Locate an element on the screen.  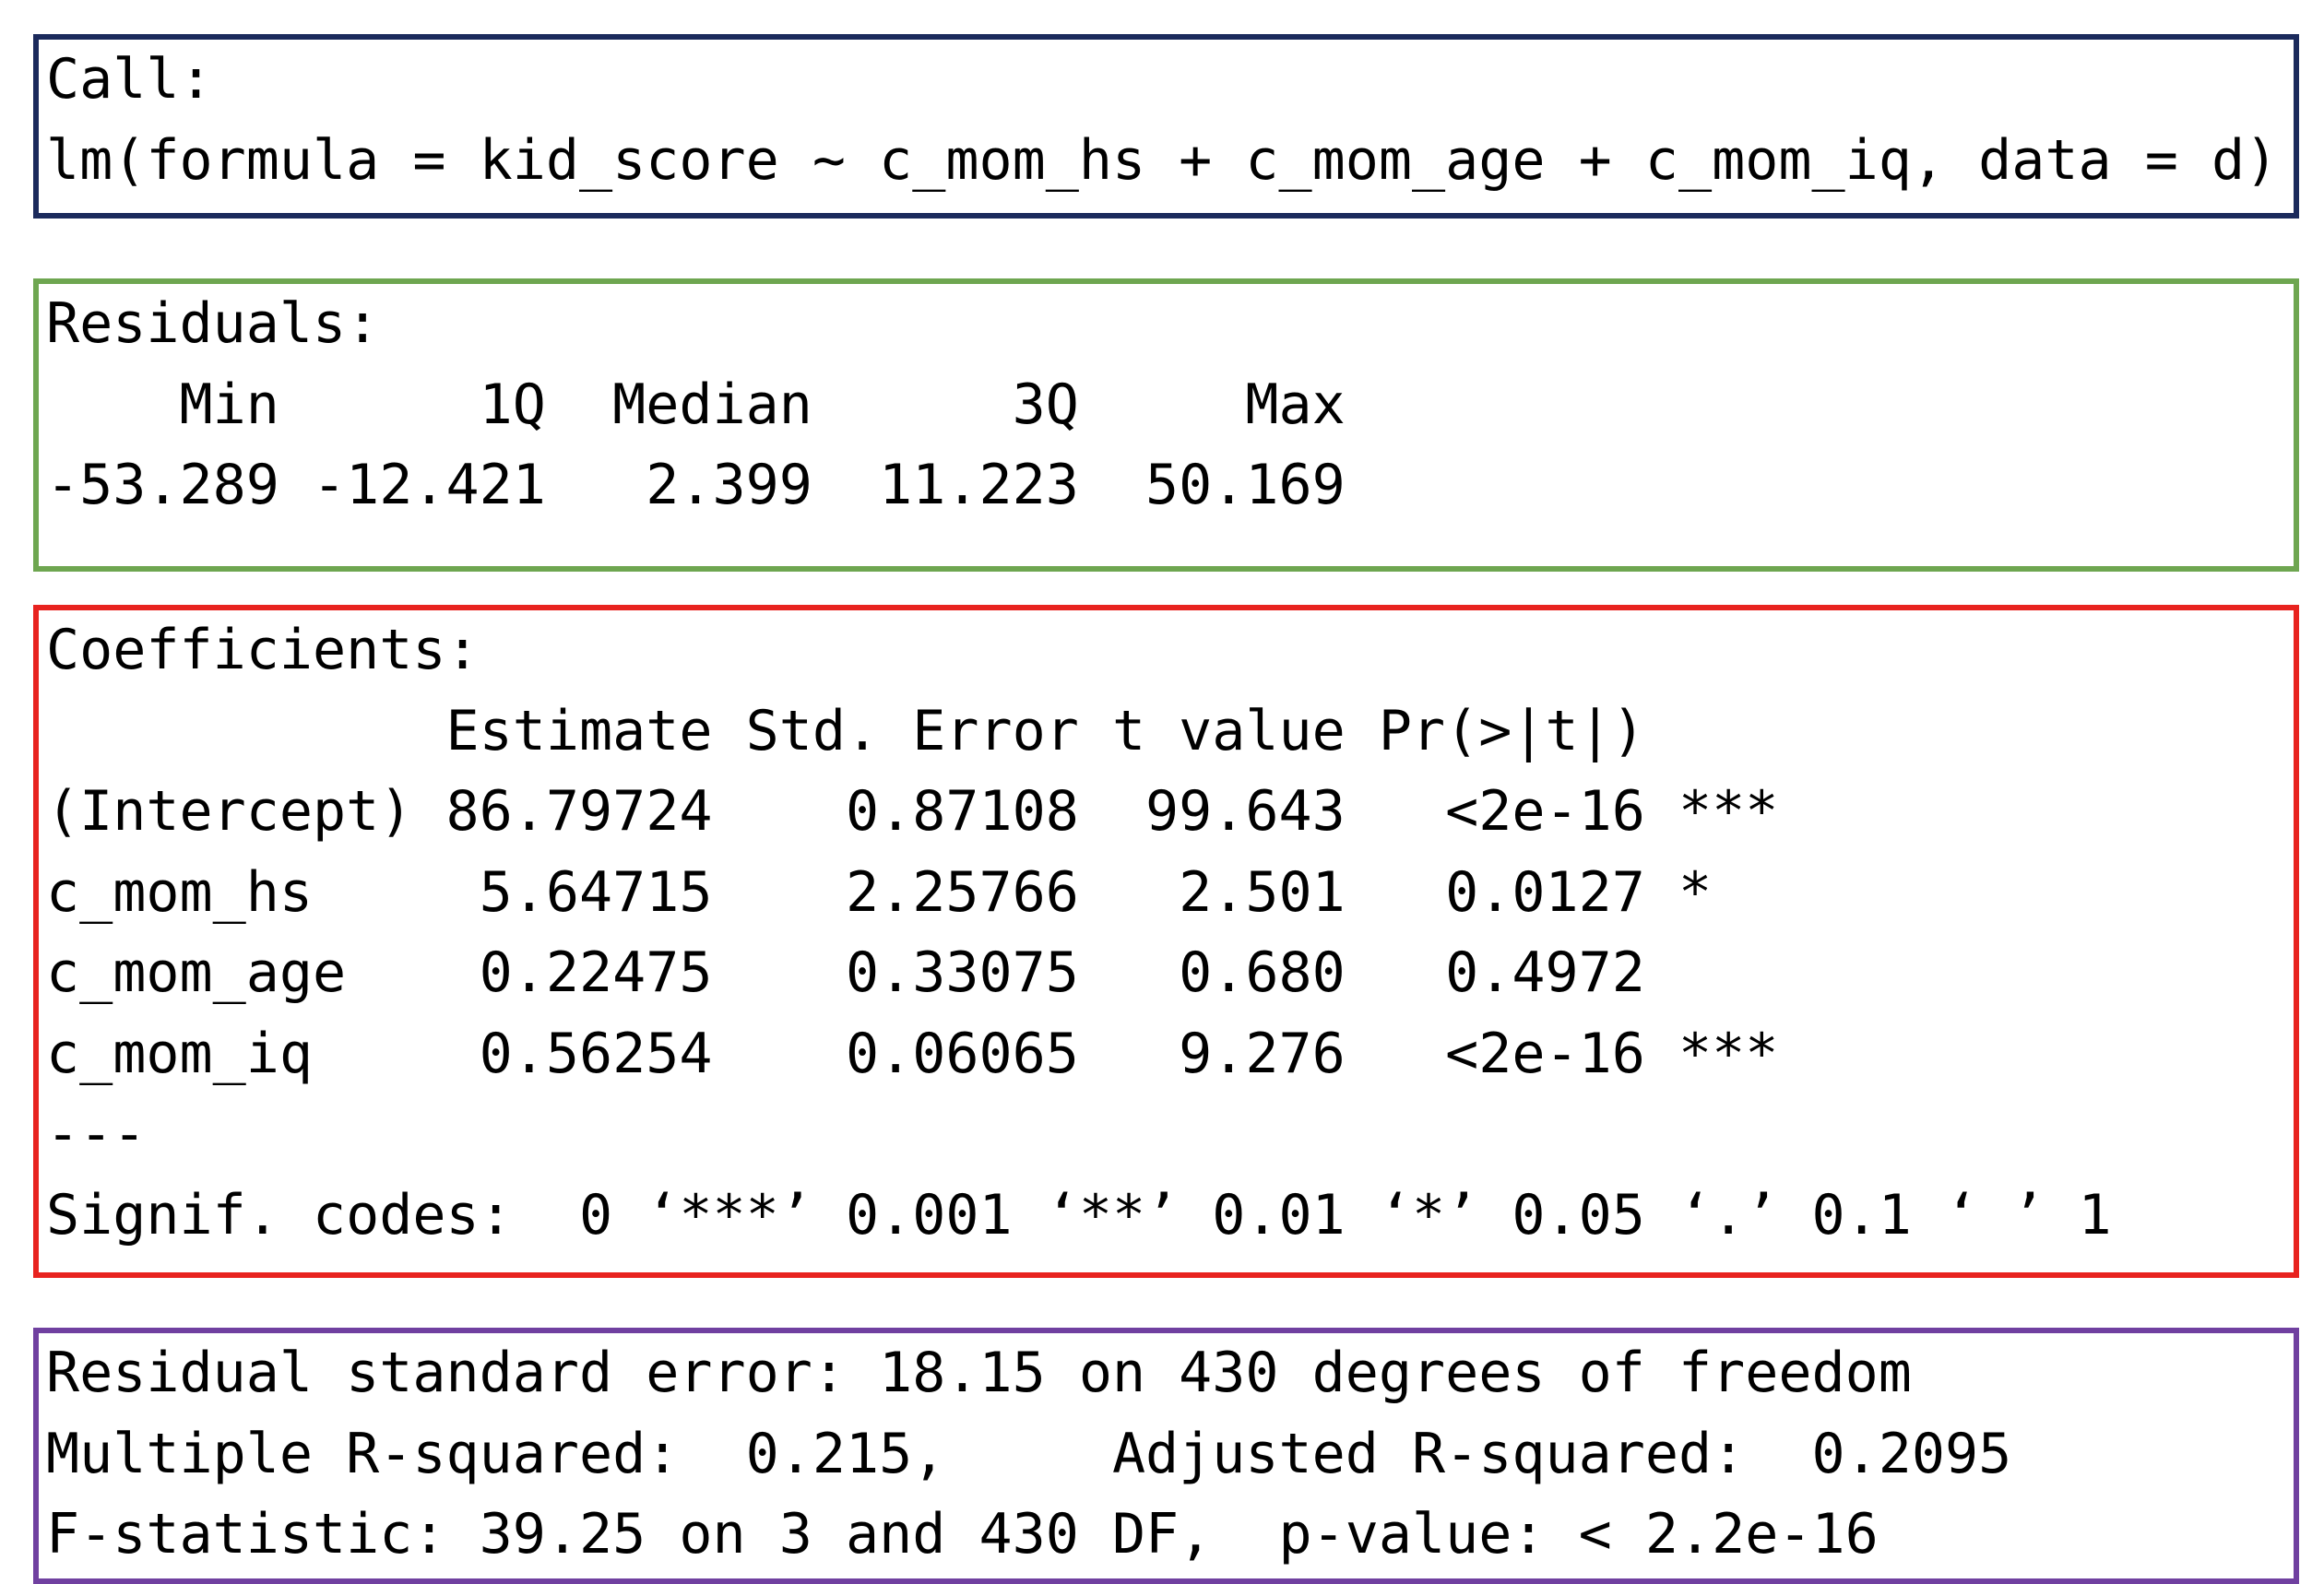
coefficient-row-c-mom-age: c_mom_age 0.22475 0.33075 0.680 0.4972 is located at coordinates (912, 972).